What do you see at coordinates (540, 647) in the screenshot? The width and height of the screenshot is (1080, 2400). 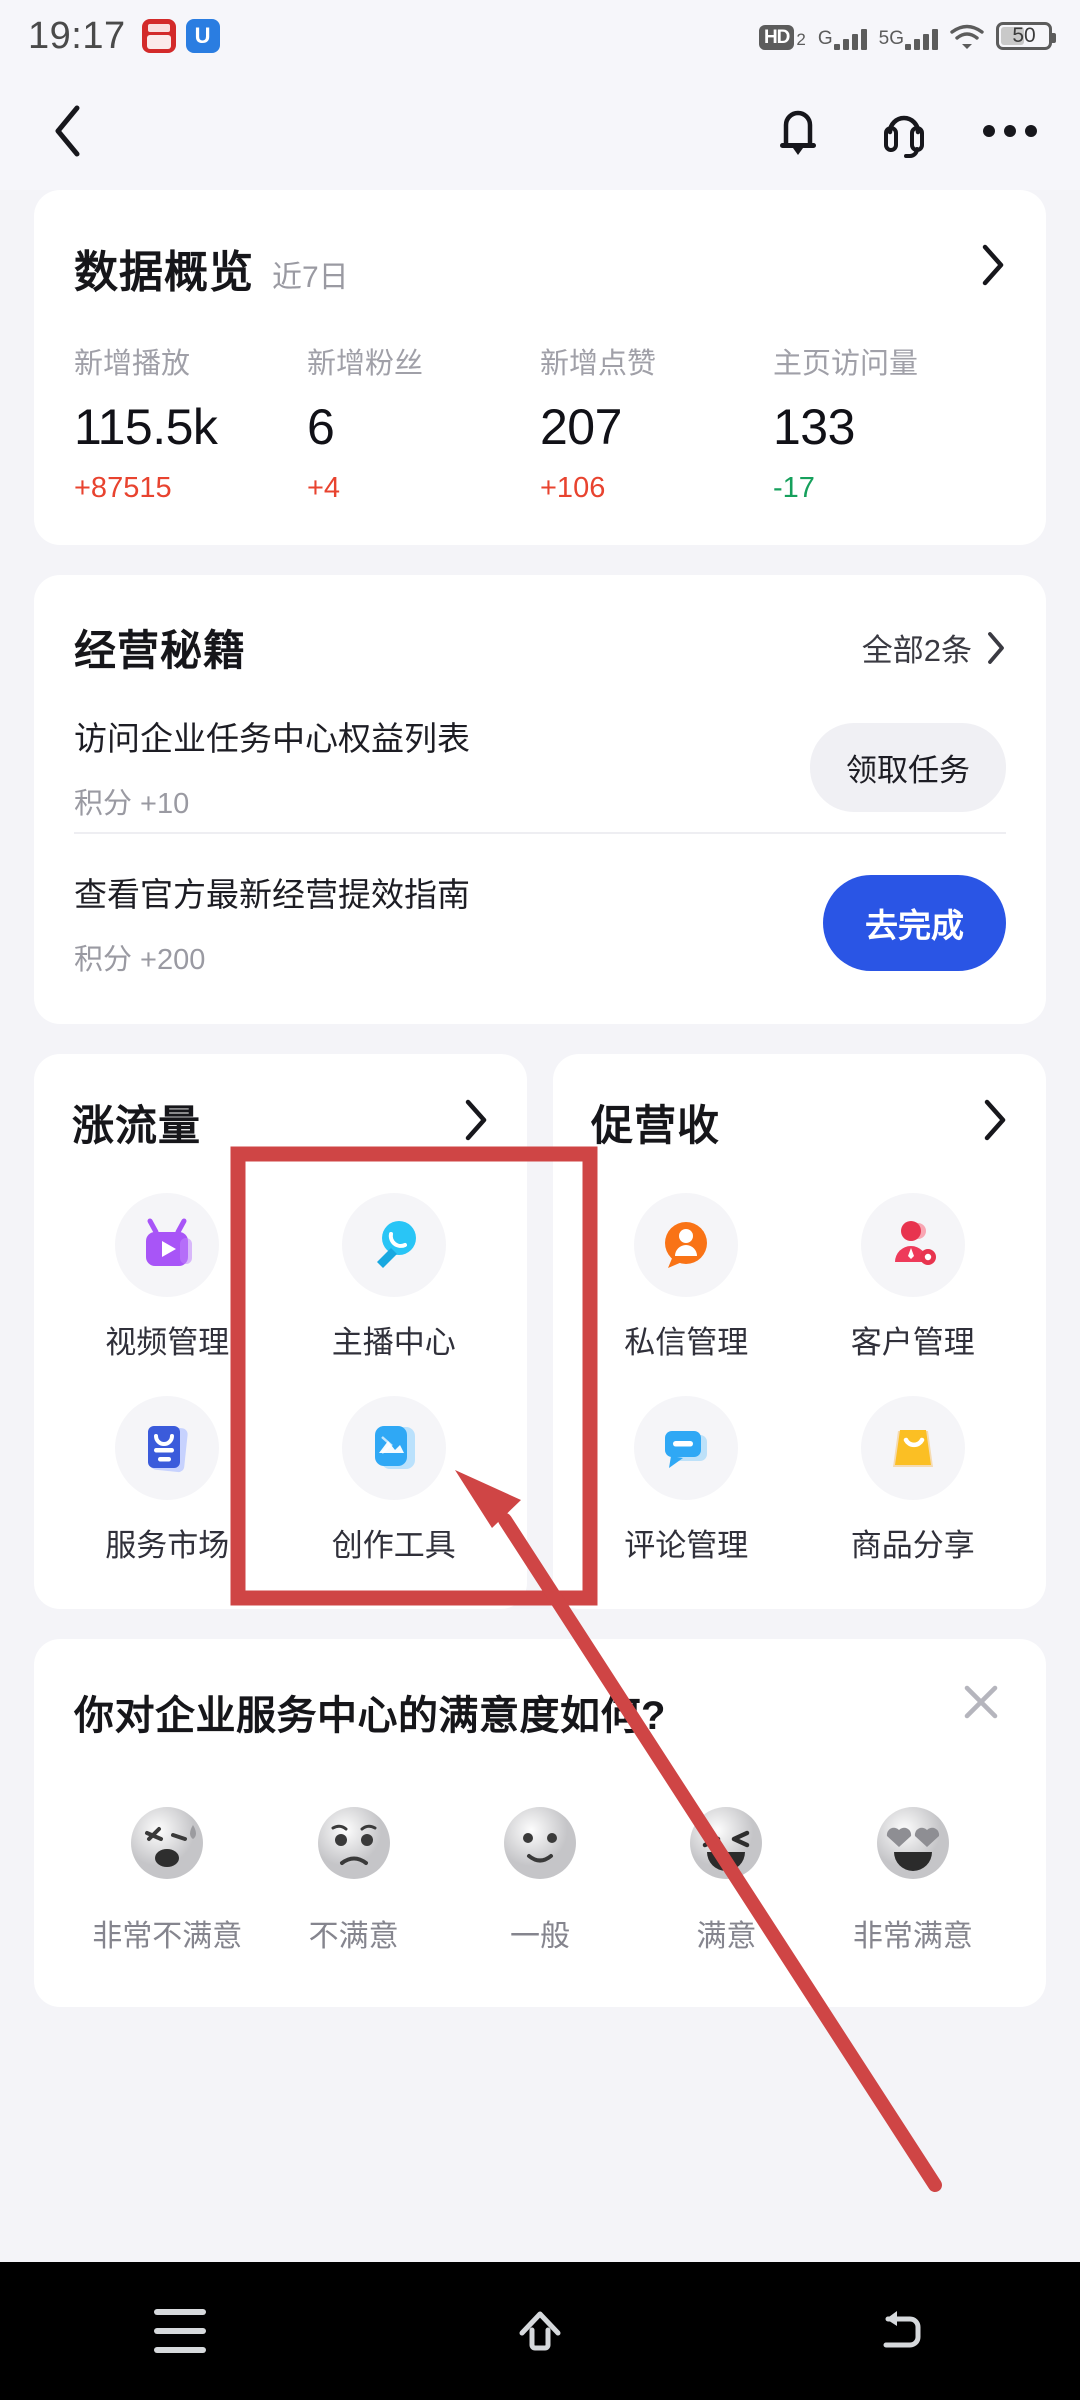 I see `tips-header: 经营秘籍 全部2条` at bounding box center [540, 647].